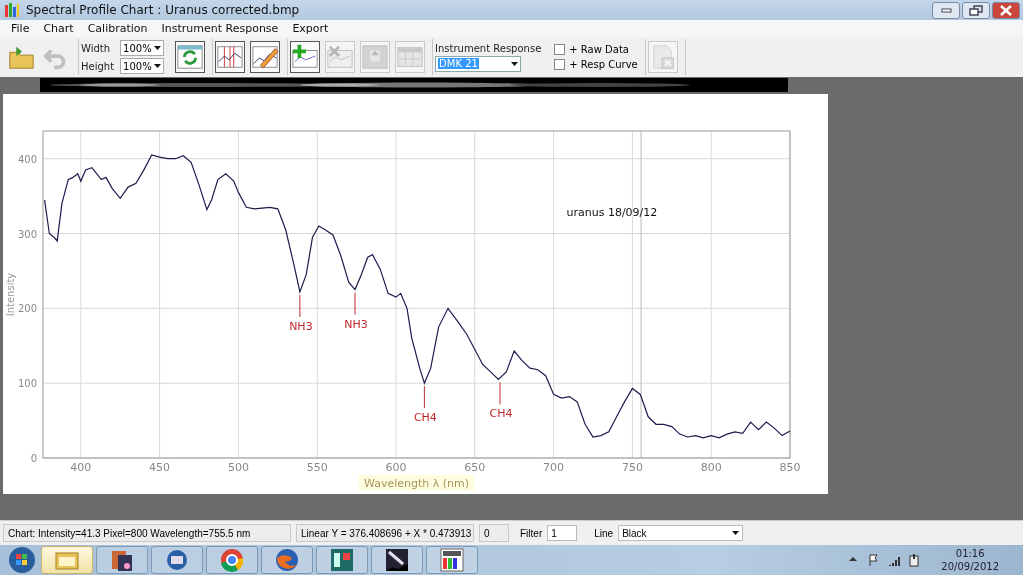 The width and height of the screenshot is (1023, 575). Describe the element at coordinates (98, 66) in the screenshot. I see `size-label: Height` at that location.